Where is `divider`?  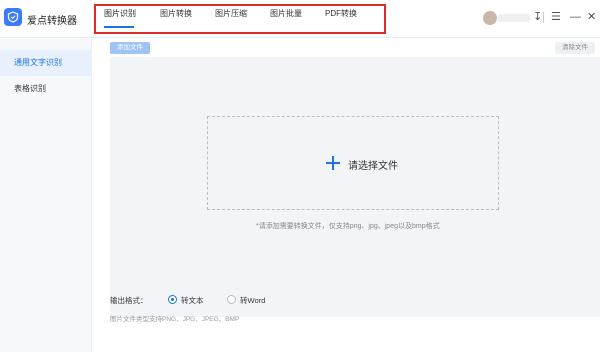 divider is located at coordinates (543, 17).